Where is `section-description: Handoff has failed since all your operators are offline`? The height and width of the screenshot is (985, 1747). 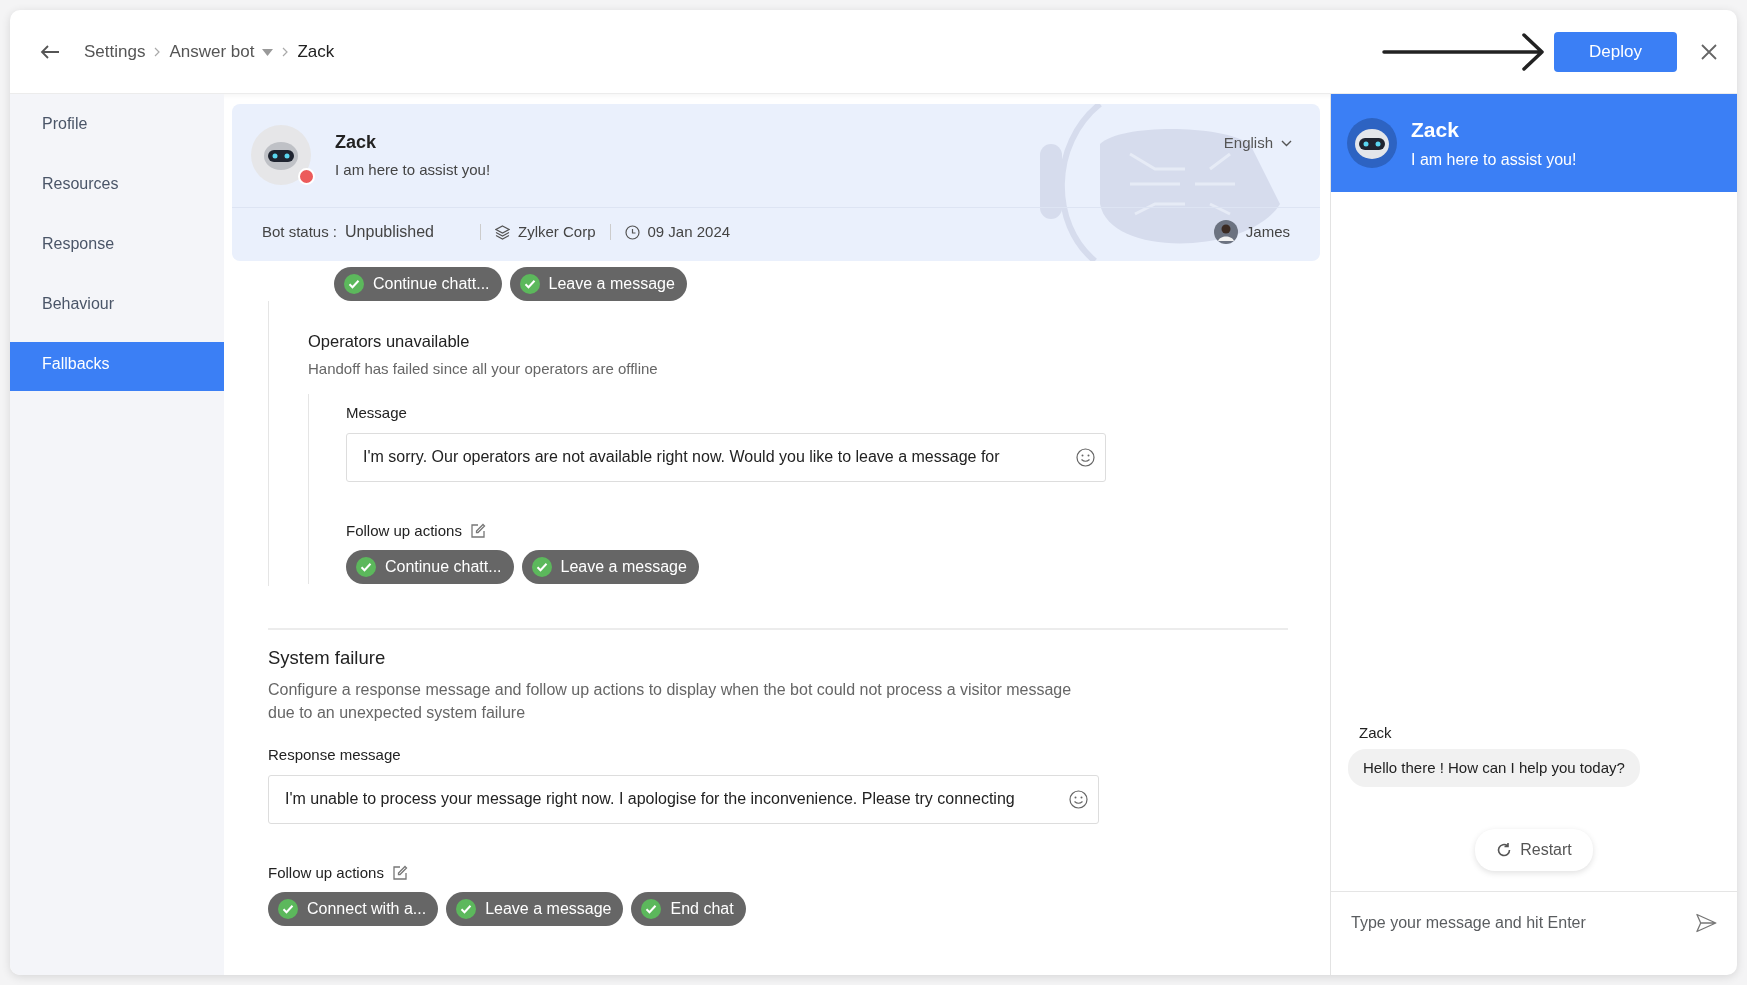
section-description: Handoff has failed since all your operators are offline is located at coordinates (483, 368).